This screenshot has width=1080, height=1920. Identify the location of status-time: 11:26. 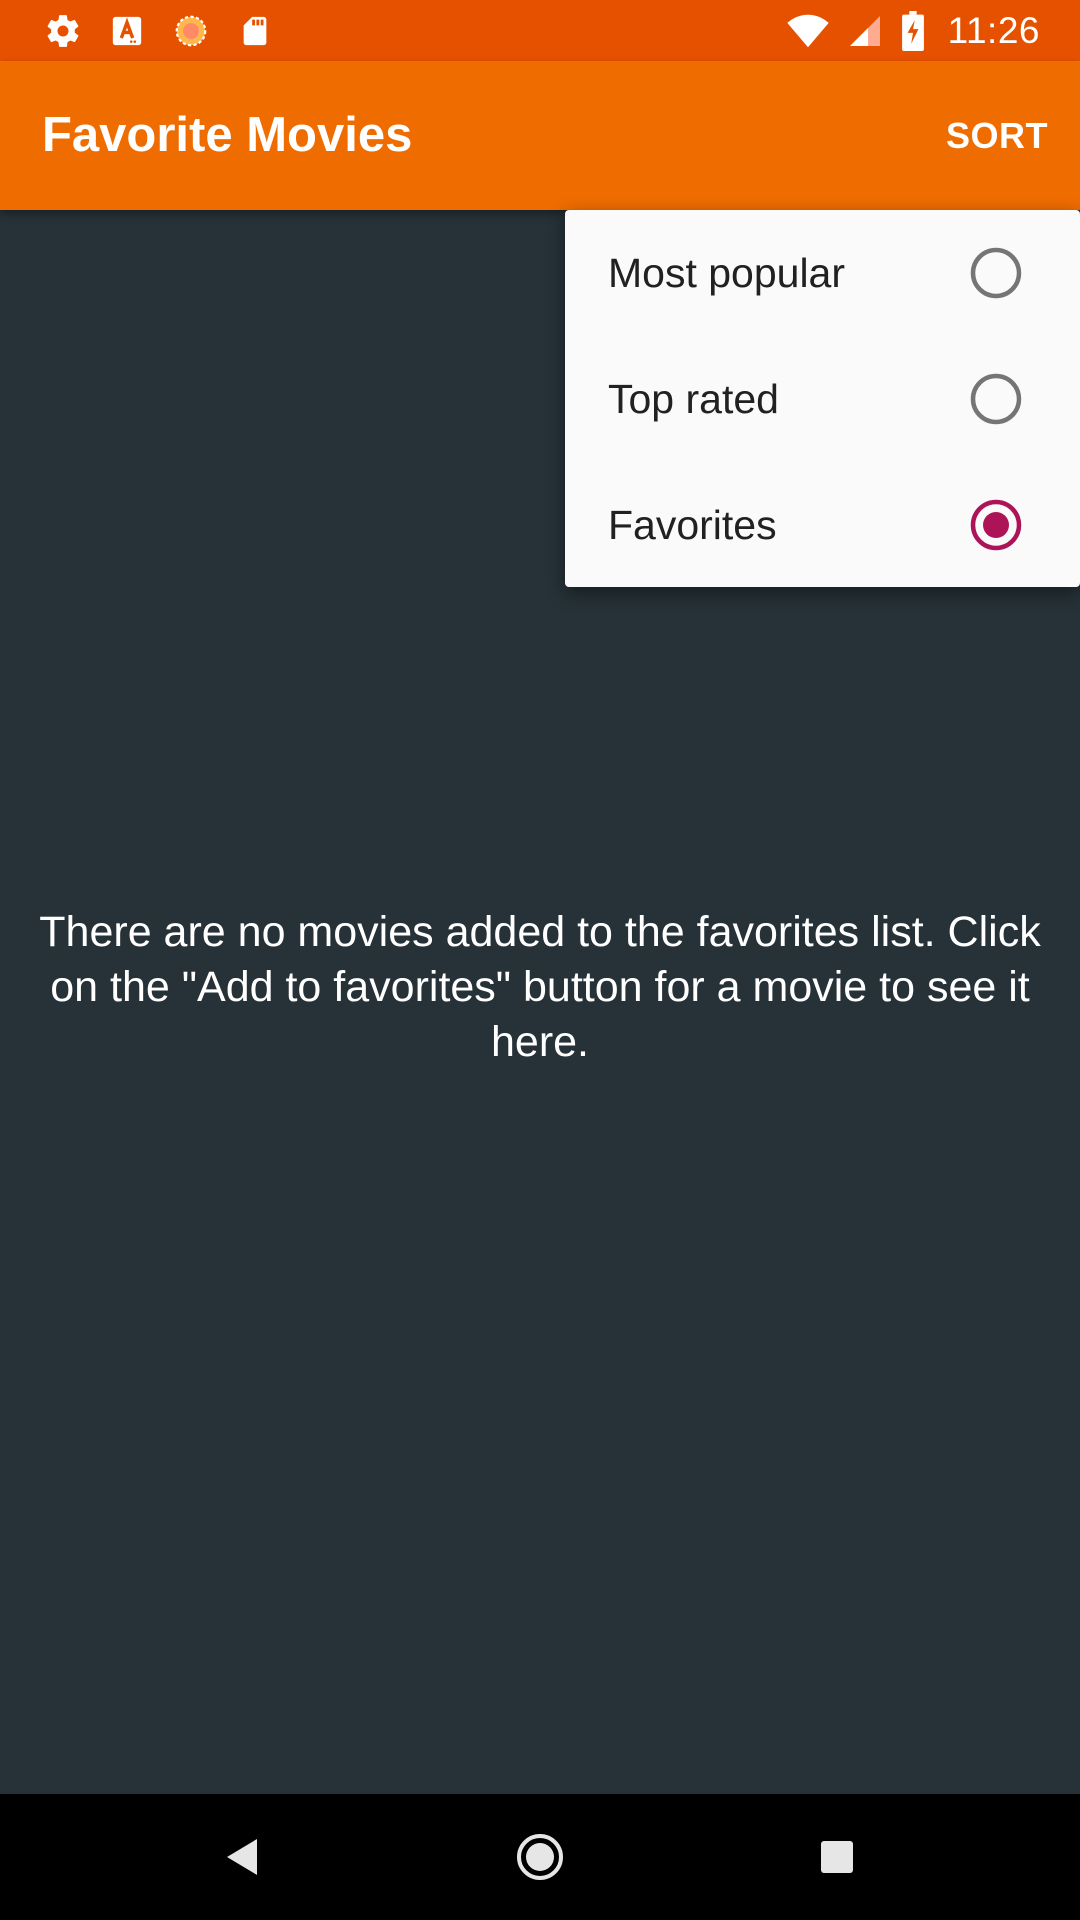
(993, 30).